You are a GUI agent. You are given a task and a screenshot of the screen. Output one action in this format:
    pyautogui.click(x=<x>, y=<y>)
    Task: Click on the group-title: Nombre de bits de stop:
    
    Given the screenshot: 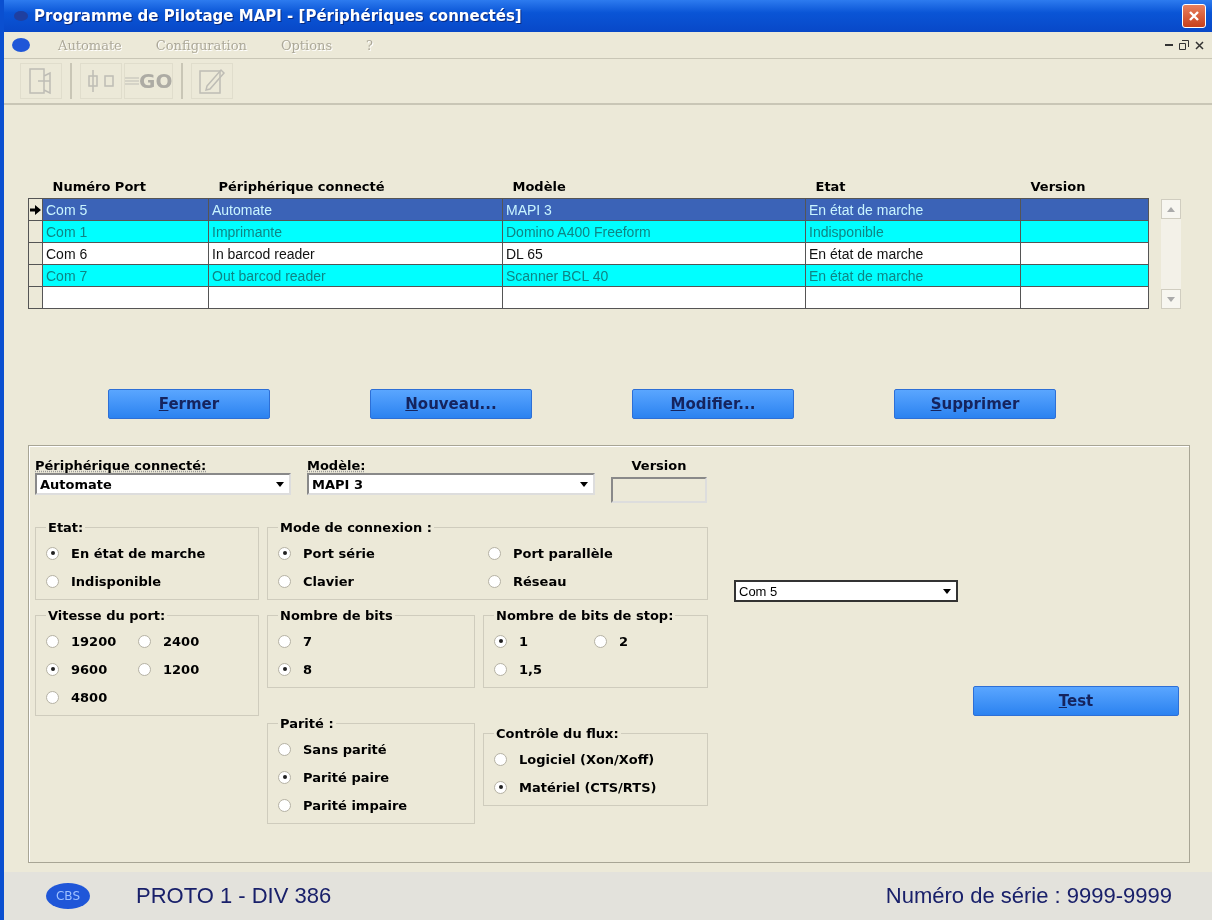 What is the action you would take?
    pyautogui.click(x=585, y=615)
    